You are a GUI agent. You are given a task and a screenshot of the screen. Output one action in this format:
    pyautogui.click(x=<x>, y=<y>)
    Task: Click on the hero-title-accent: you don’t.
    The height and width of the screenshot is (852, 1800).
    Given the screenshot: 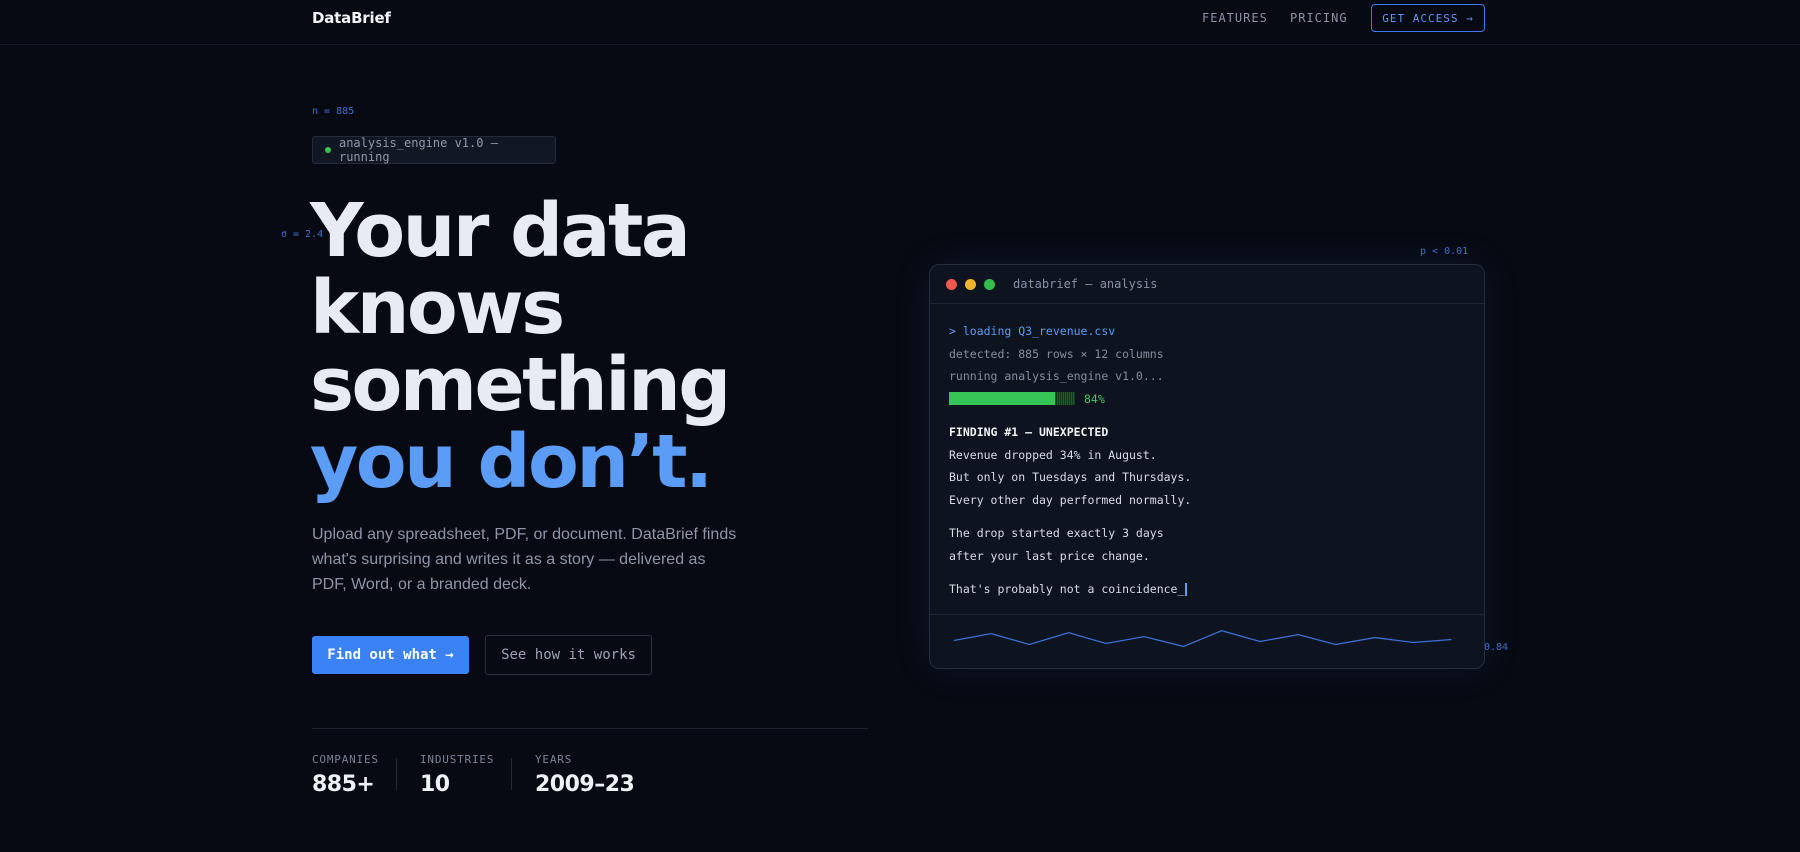 What is the action you would take?
    pyautogui.click(x=511, y=462)
    